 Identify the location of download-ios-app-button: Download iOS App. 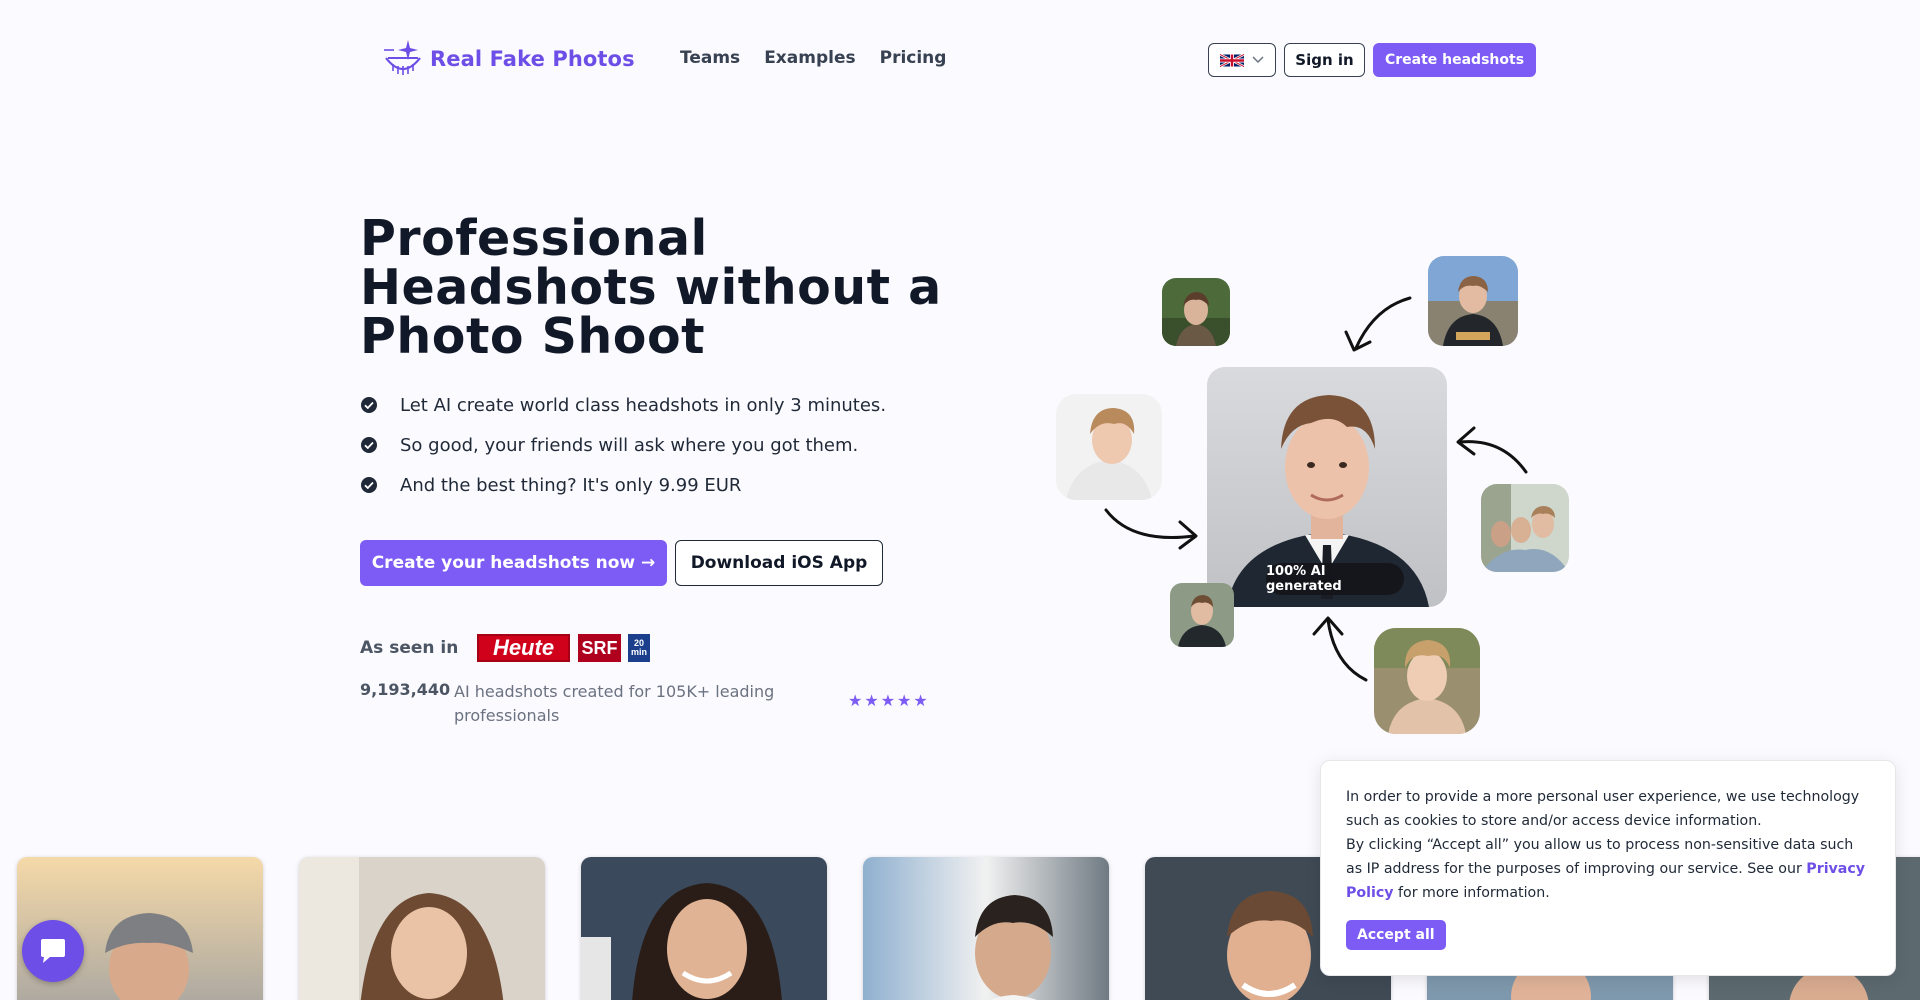
(779, 563).